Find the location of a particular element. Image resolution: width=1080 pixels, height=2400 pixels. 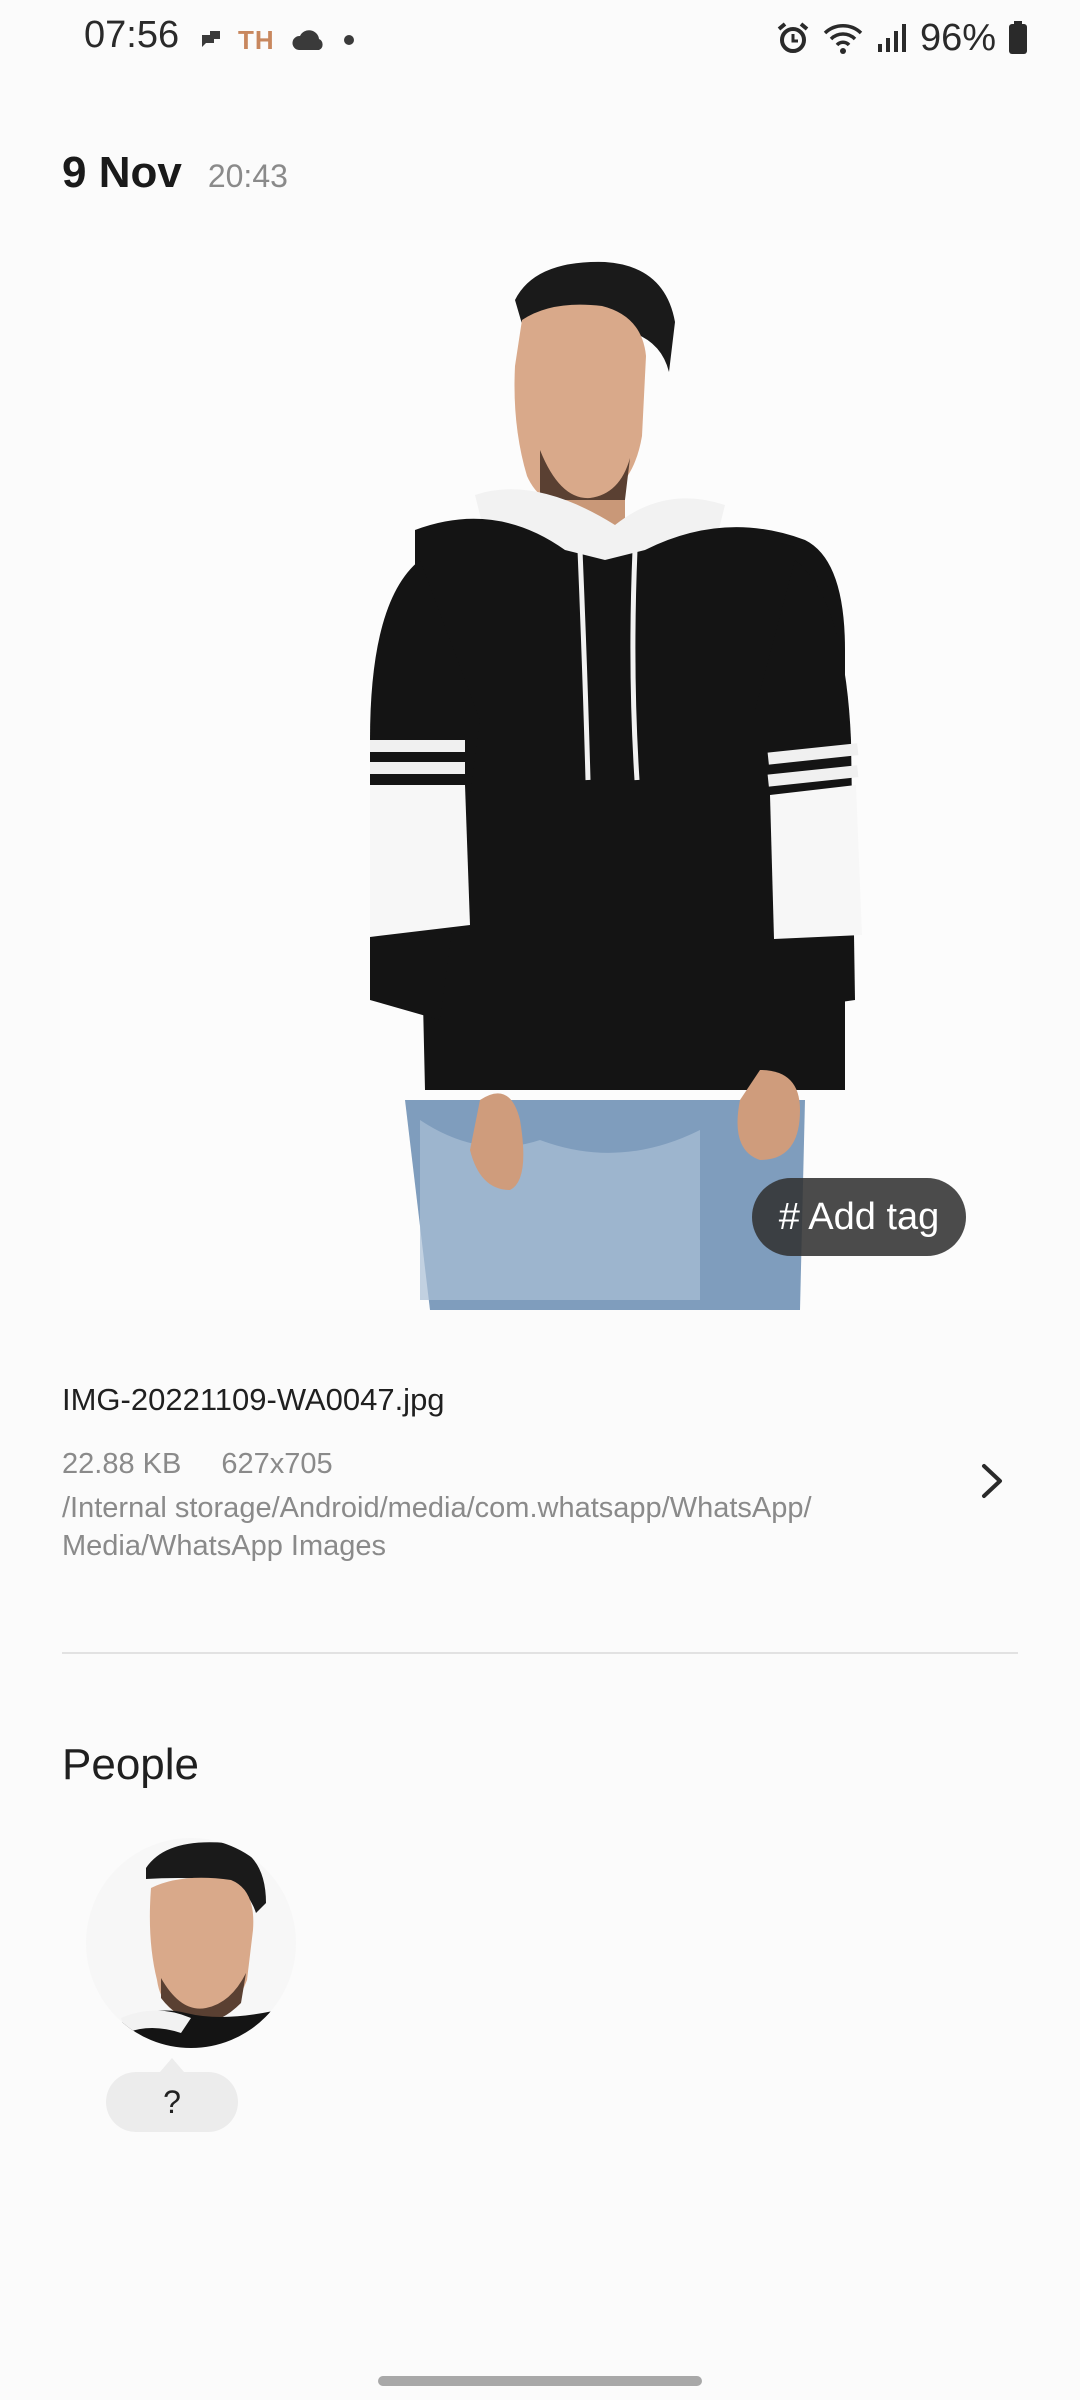

add-tag-label: # Add tag is located at coordinates (859, 1216).